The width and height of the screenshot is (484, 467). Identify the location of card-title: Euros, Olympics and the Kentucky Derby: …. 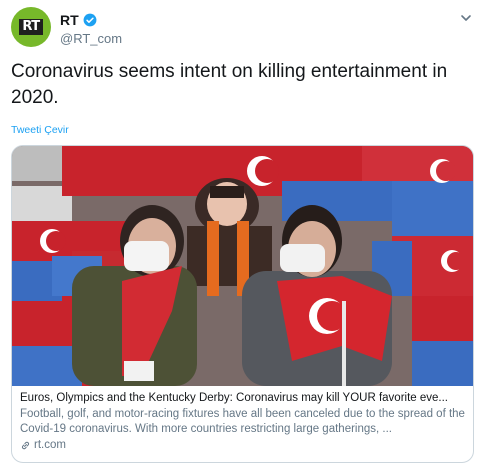
(234, 398).